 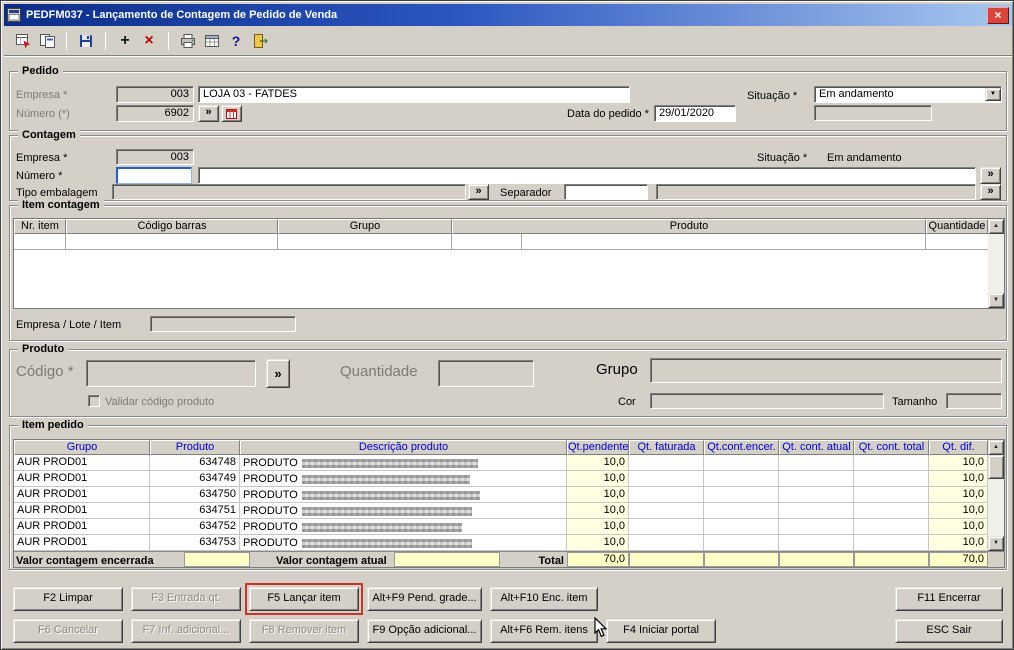 What do you see at coordinates (891, 559) in the screenshot?
I see `total-cont-total-field` at bounding box center [891, 559].